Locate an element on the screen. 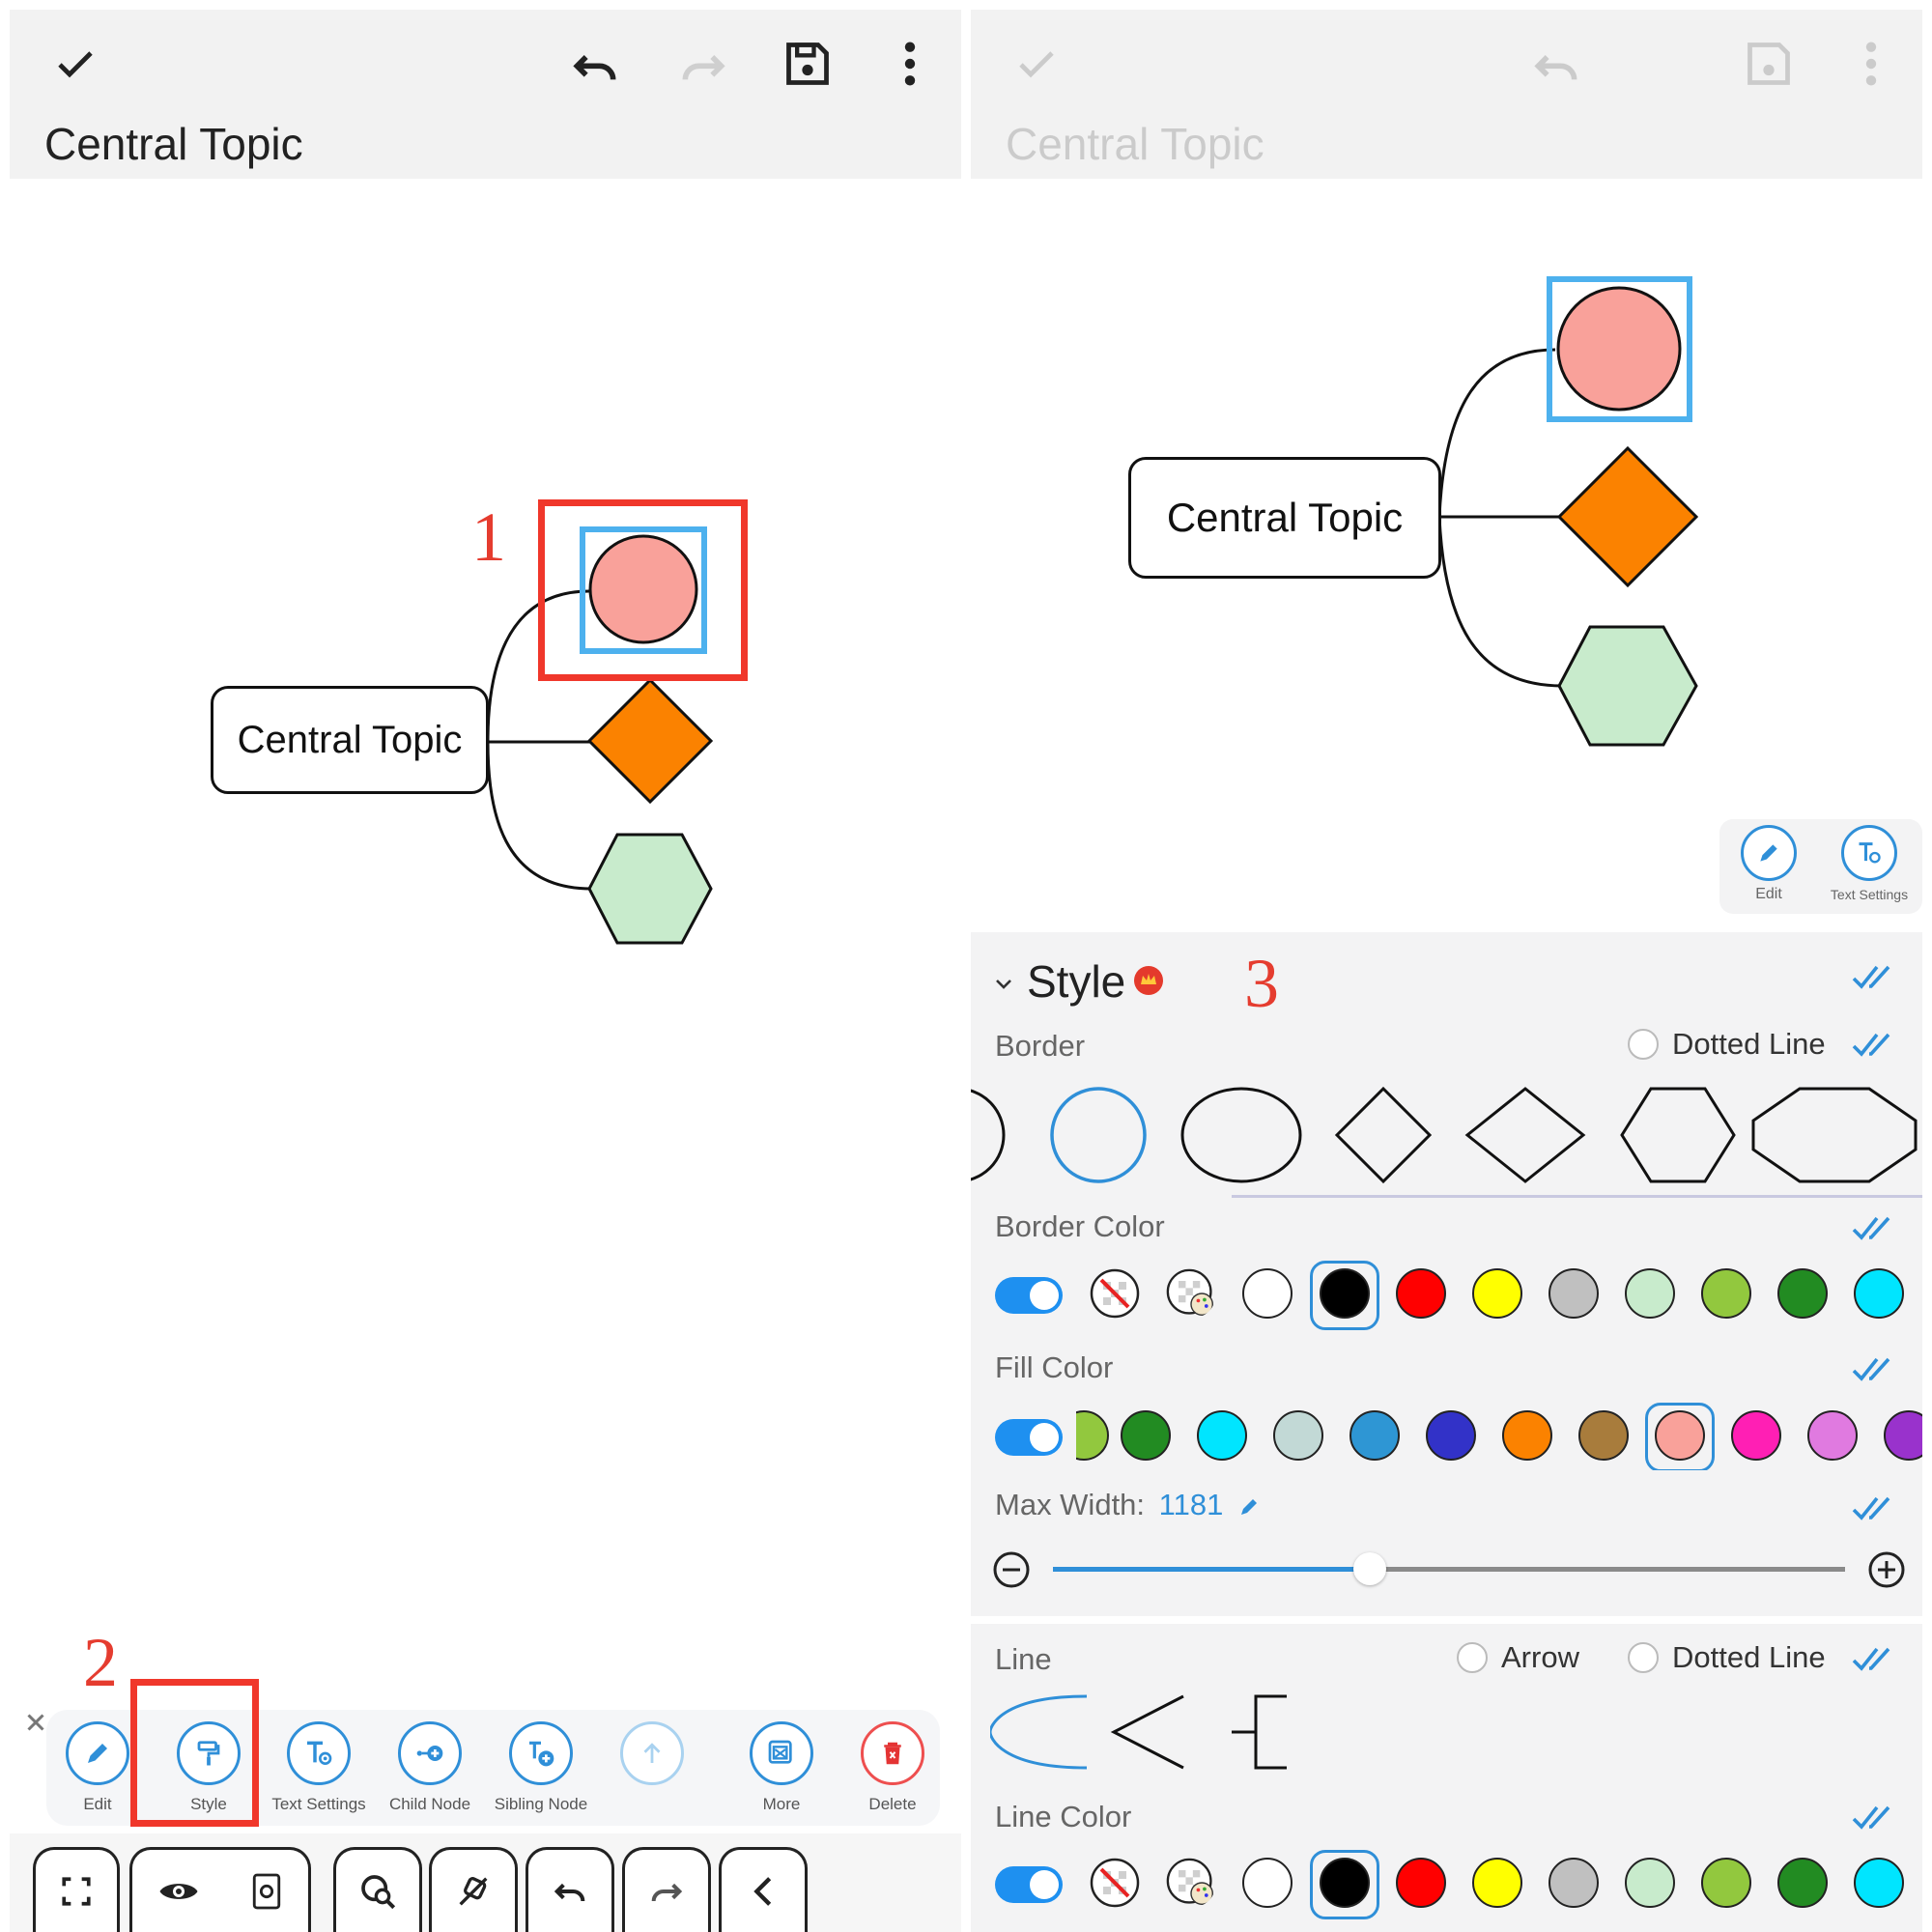 The height and width of the screenshot is (1932, 1932). shape-option-hexagon is located at coordinates (1678, 1135).